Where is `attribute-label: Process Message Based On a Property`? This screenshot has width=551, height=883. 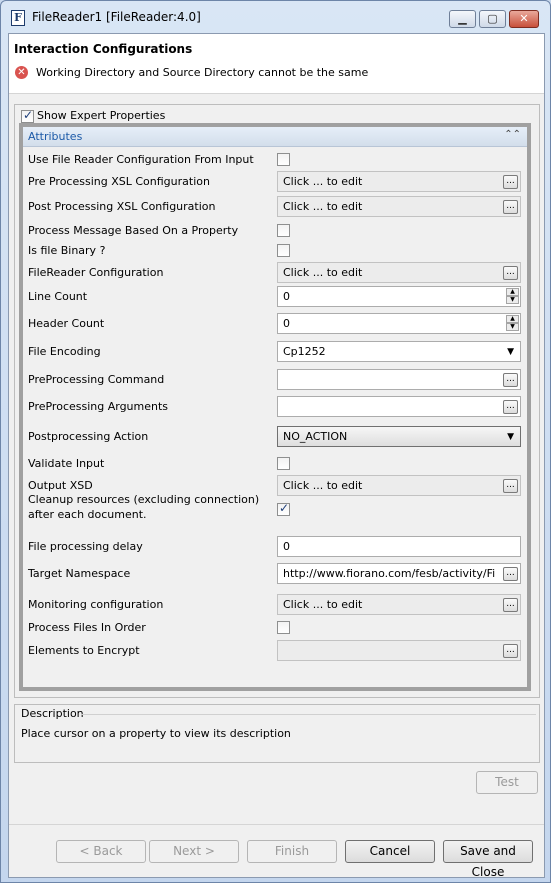 attribute-label: Process Message Based On a Property is located at coordinates (133, 230).